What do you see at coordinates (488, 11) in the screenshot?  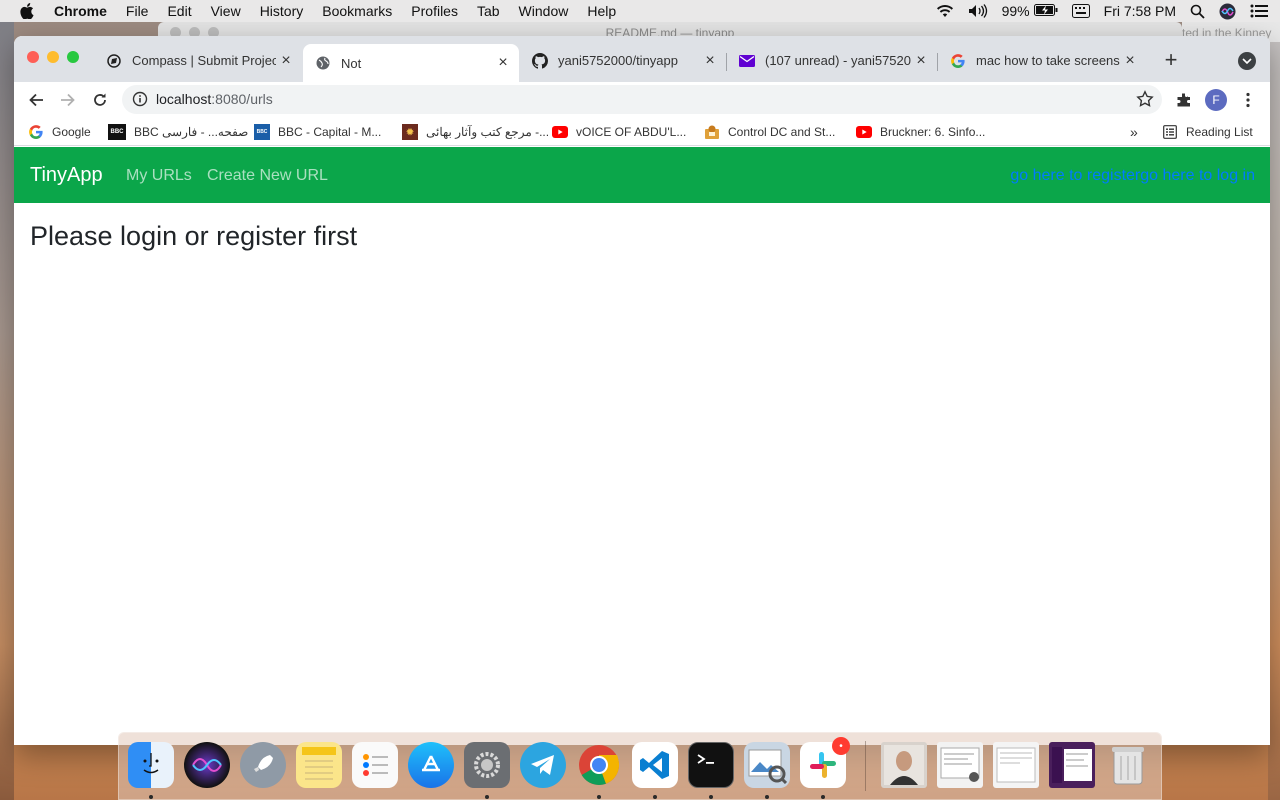 I see `menu-tab: Tab` at bounding box center [488, 11].